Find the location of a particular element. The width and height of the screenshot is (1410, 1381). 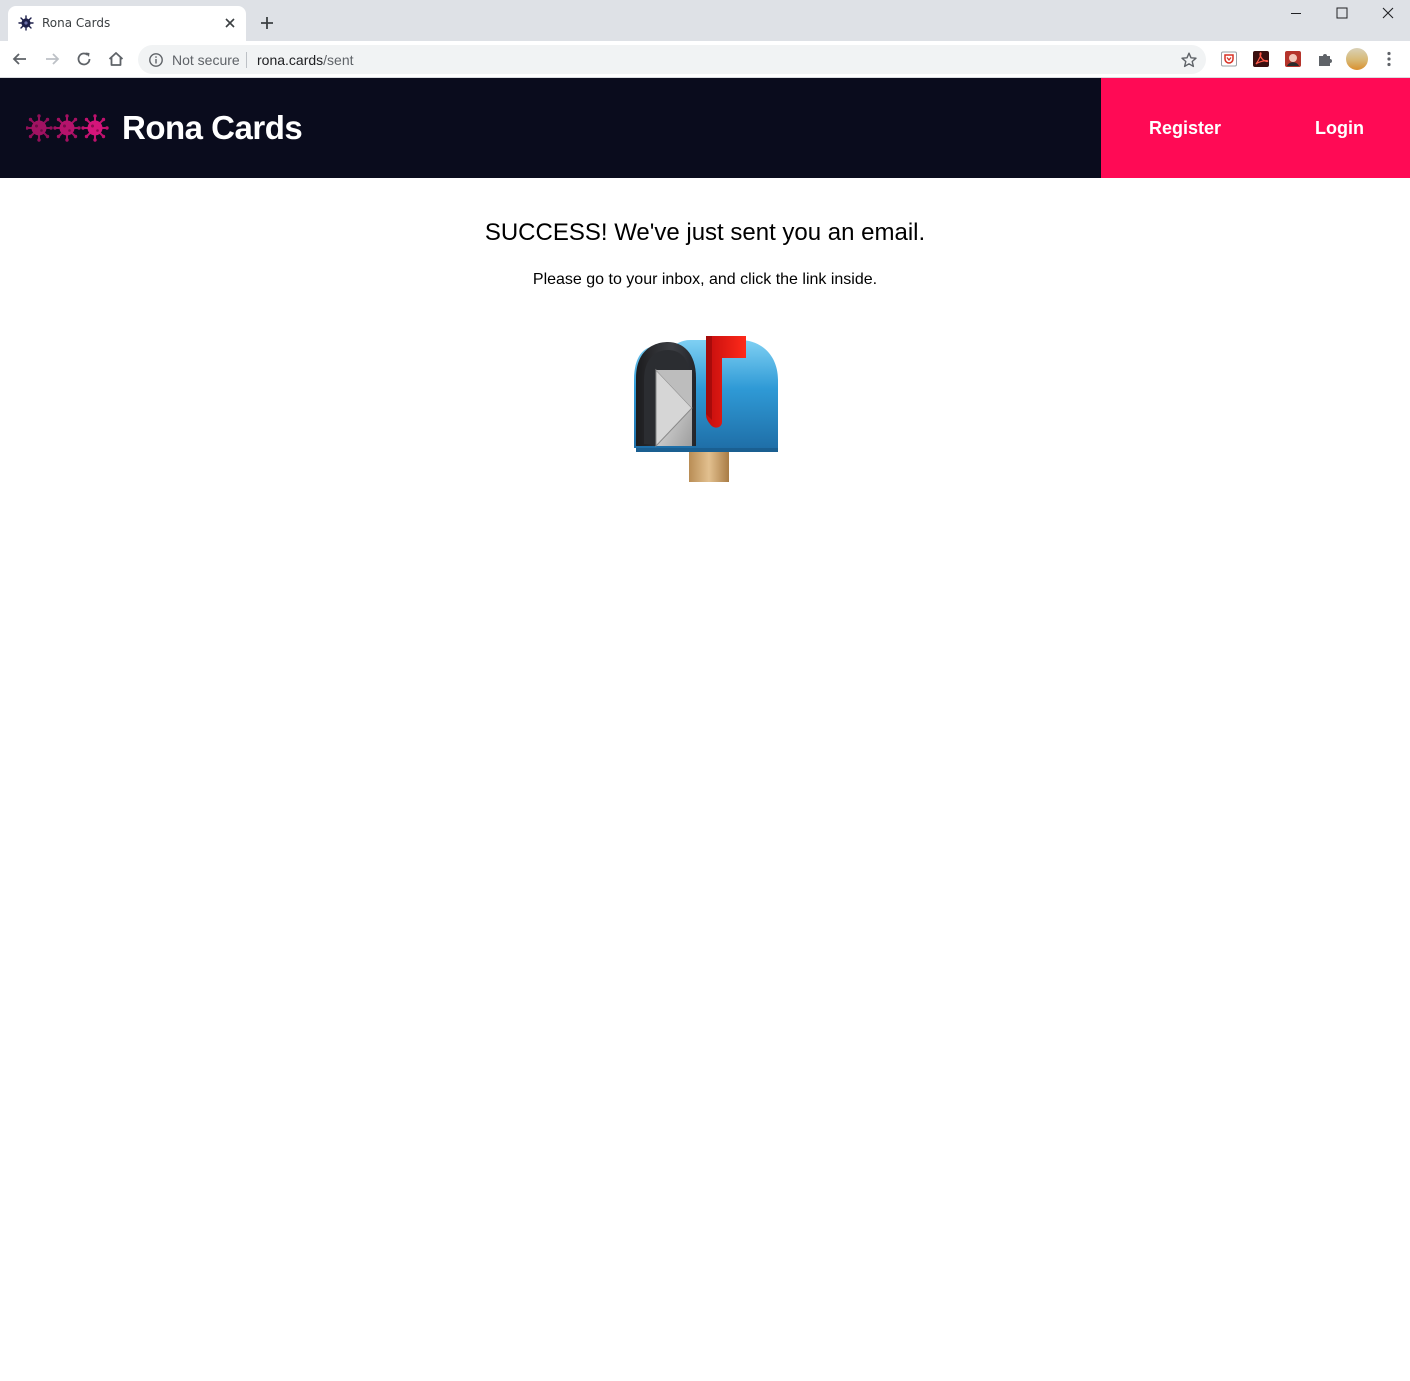

virus-logo-icon is located at coordinates (68, 128).